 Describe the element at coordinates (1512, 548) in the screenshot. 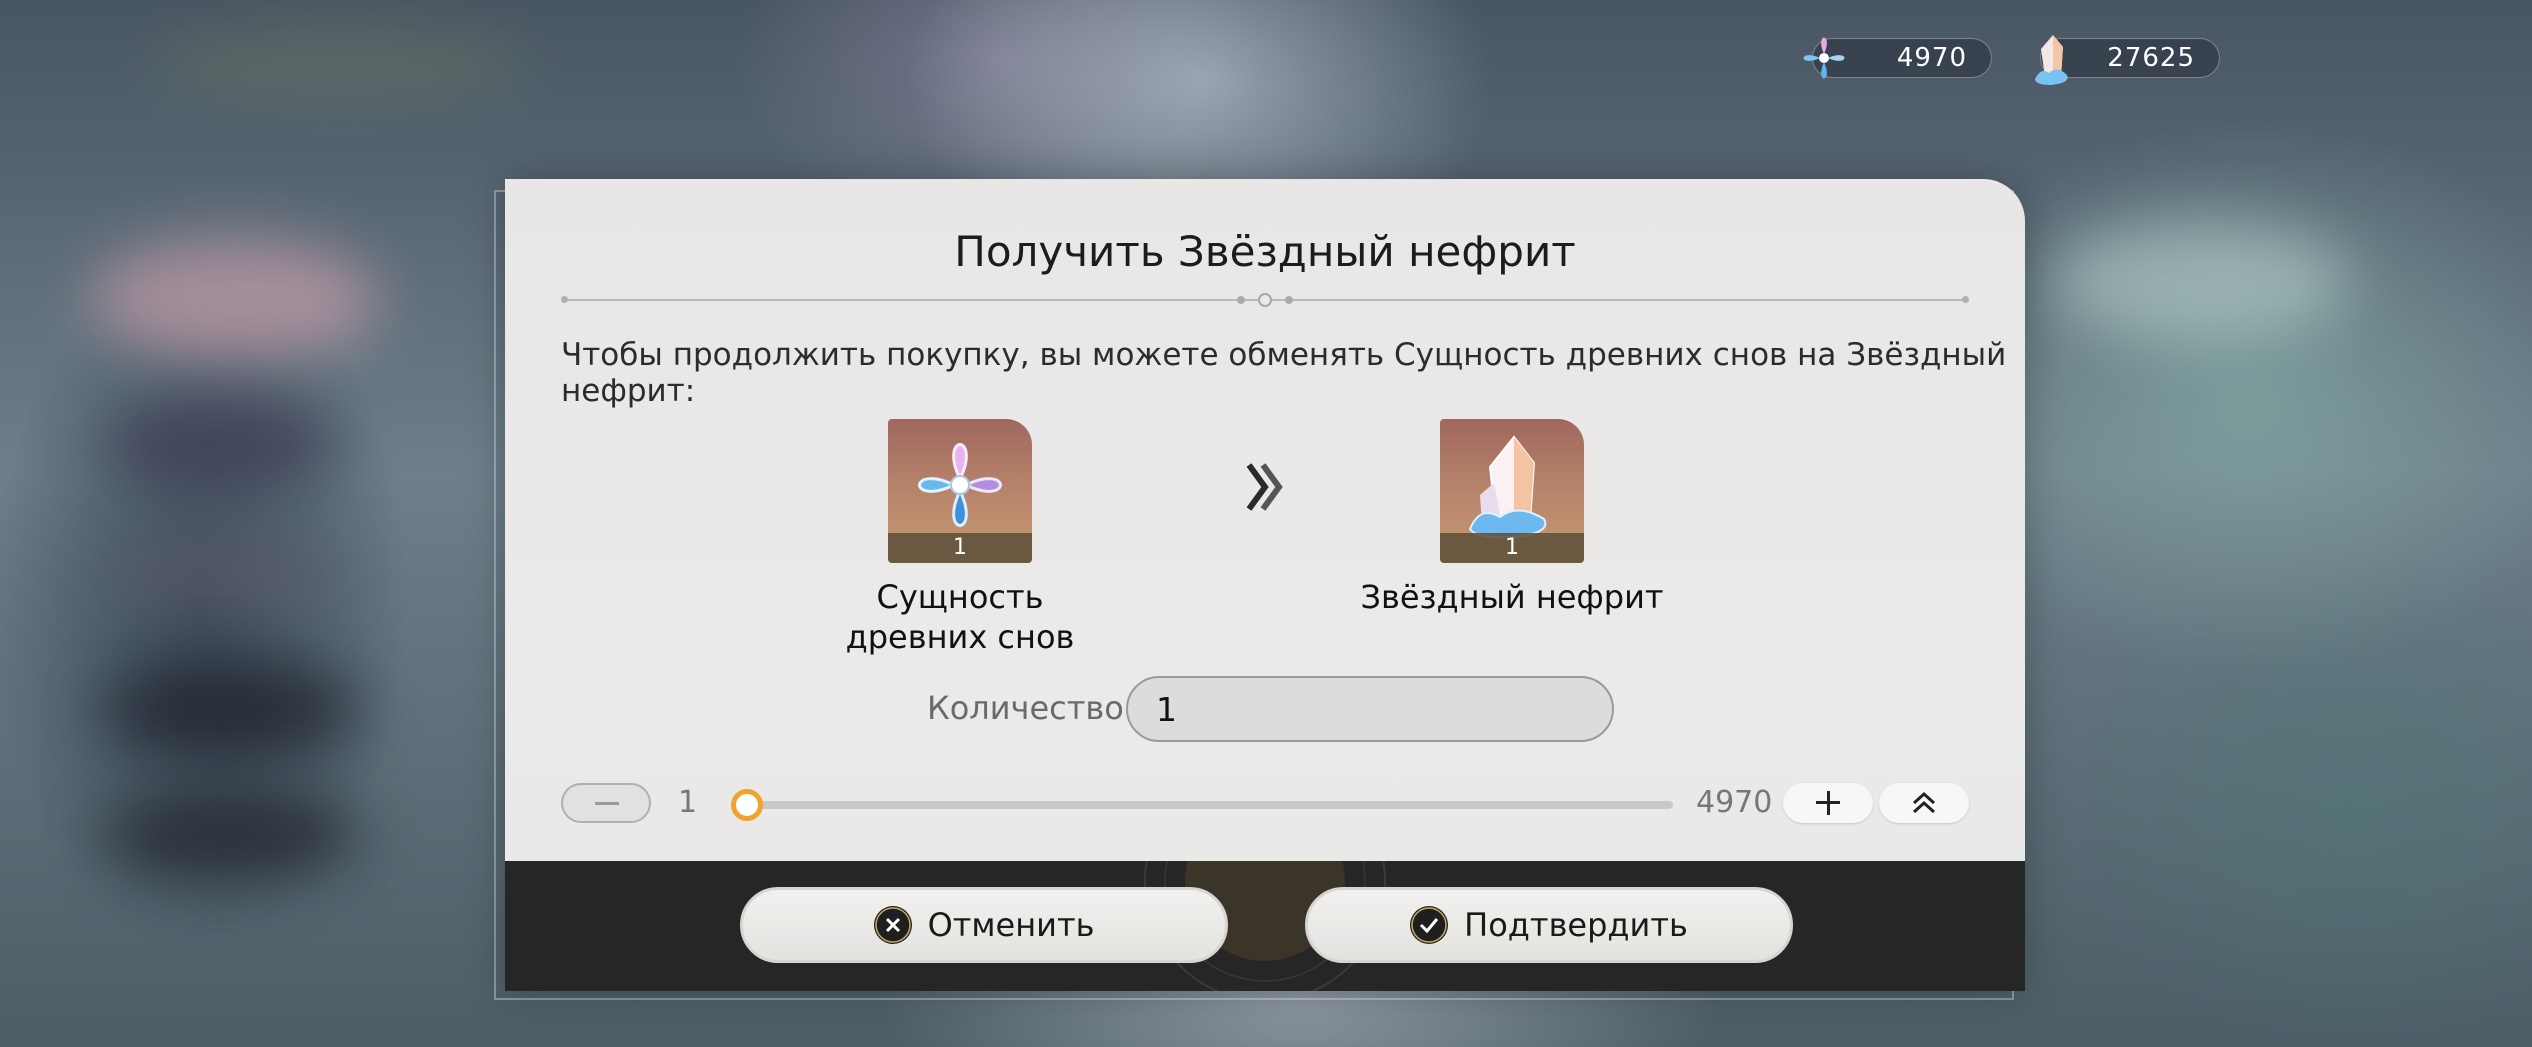

I see `target-item-quantity: 1` at that location.